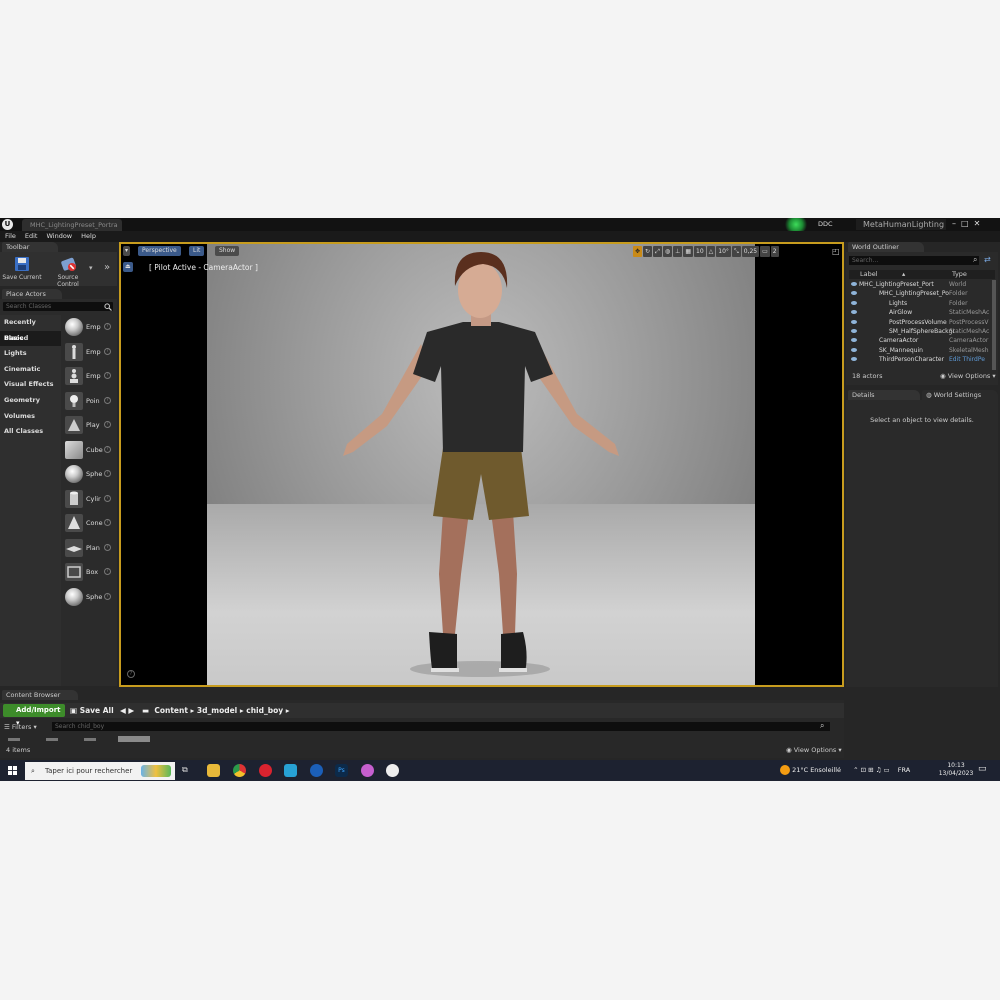  I want to click on actor-item: Box?, so click(90, 572).